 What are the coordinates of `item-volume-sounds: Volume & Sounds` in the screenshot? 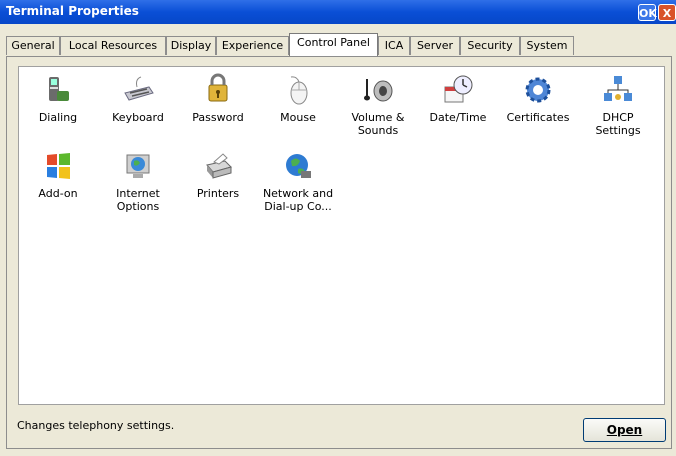 It's located at (378, 105).